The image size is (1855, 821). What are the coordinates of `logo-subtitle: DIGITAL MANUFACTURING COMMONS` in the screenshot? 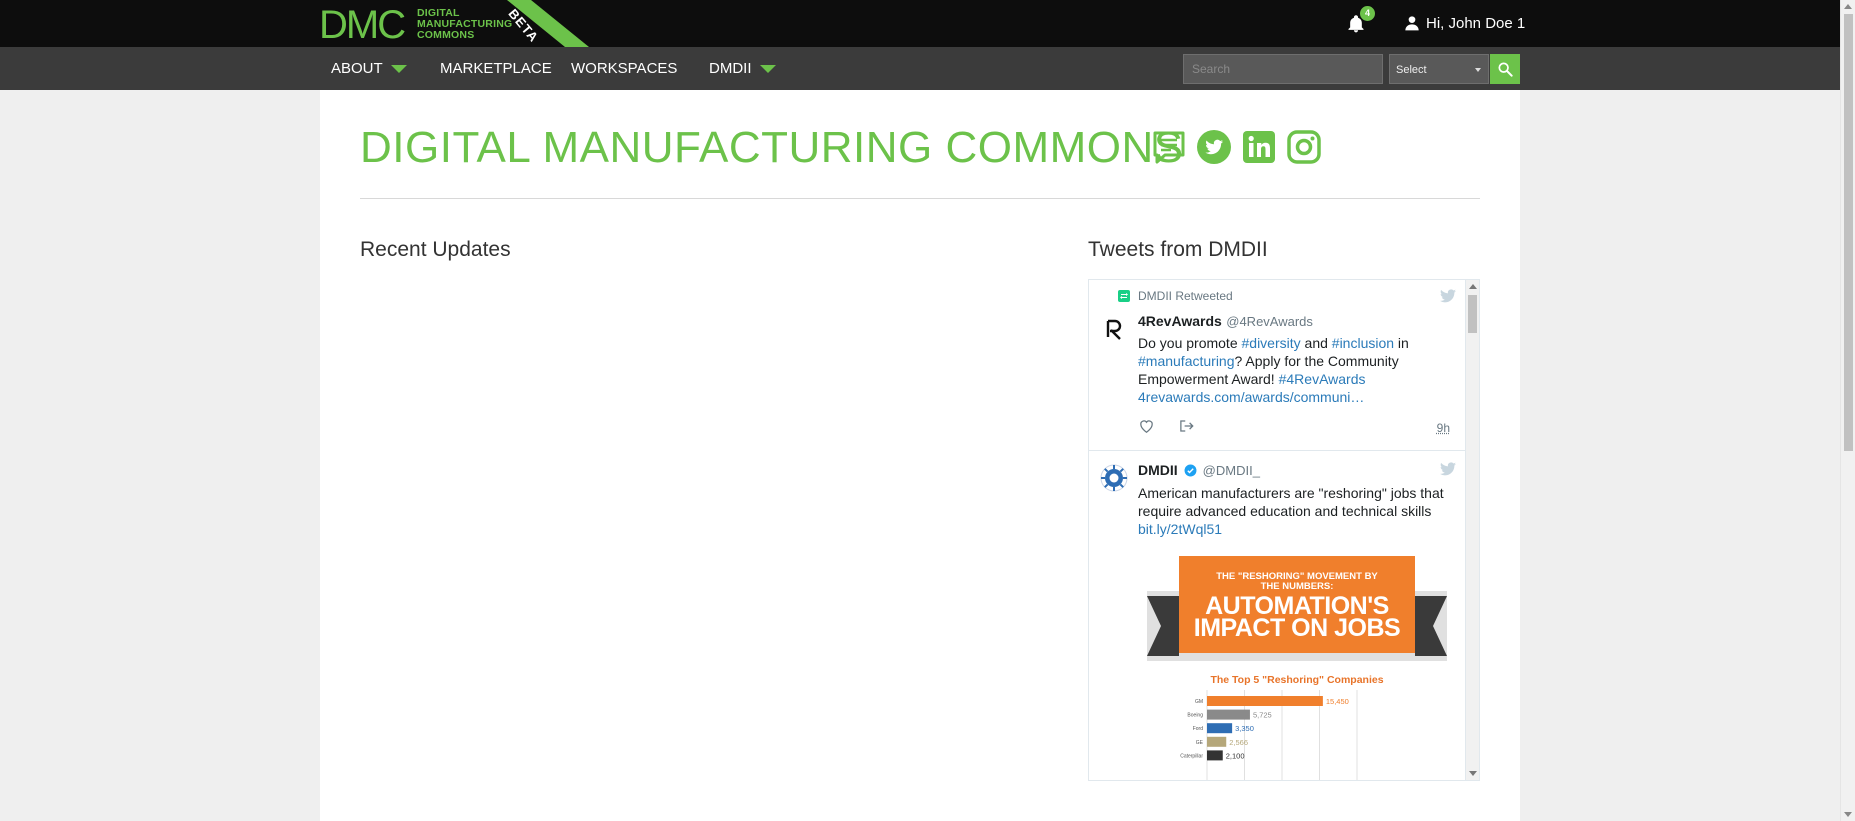 It's located at (465, 24).